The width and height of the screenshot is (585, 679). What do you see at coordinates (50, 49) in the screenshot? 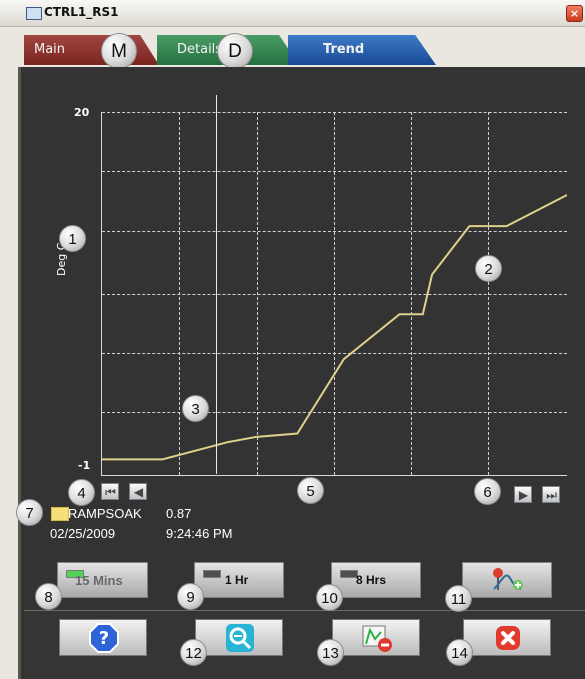
I see `tab-main-label: Main` at bounding box center [50, 49].